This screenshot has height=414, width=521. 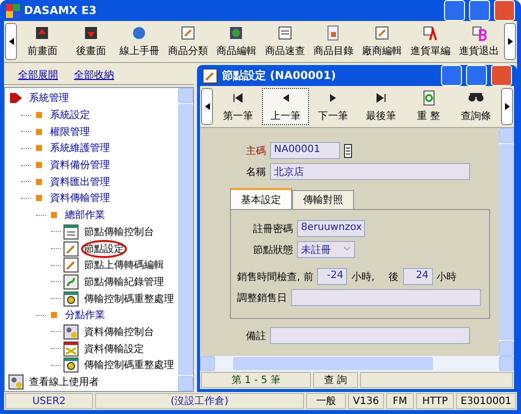 What do you see at coordinates (114, 349) in the screenshot?
I see `tree-item: 資料傳輸設定` at bounding box center [114, 349].